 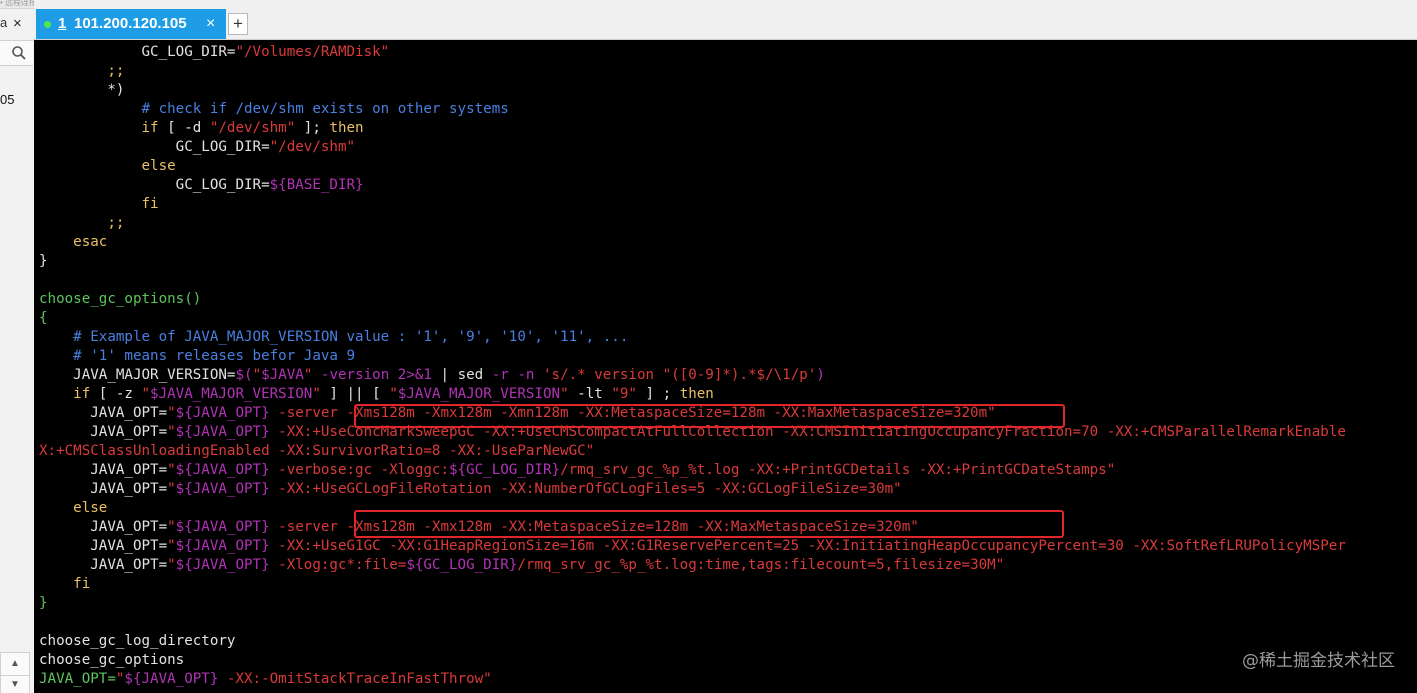 I want to click on new-tab-button: +, so click(x=238, y=24).